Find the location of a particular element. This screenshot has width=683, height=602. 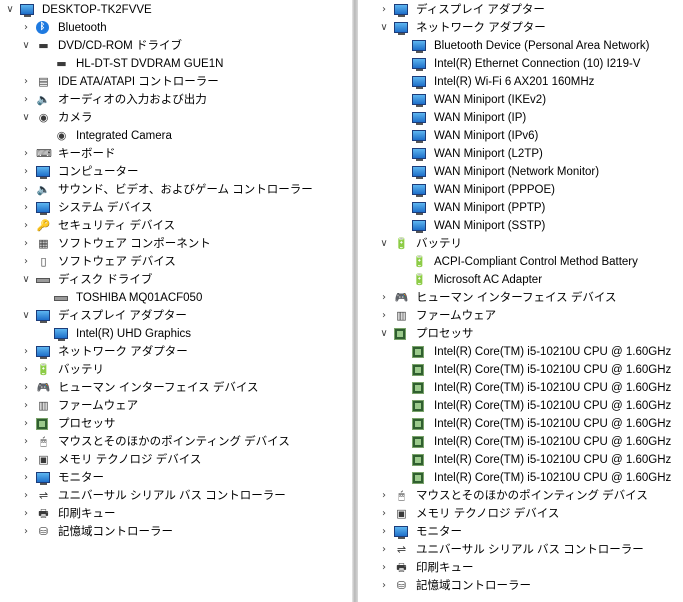

tree-category-row: ∨ プロセッサ is located at coordinates (520, 334).